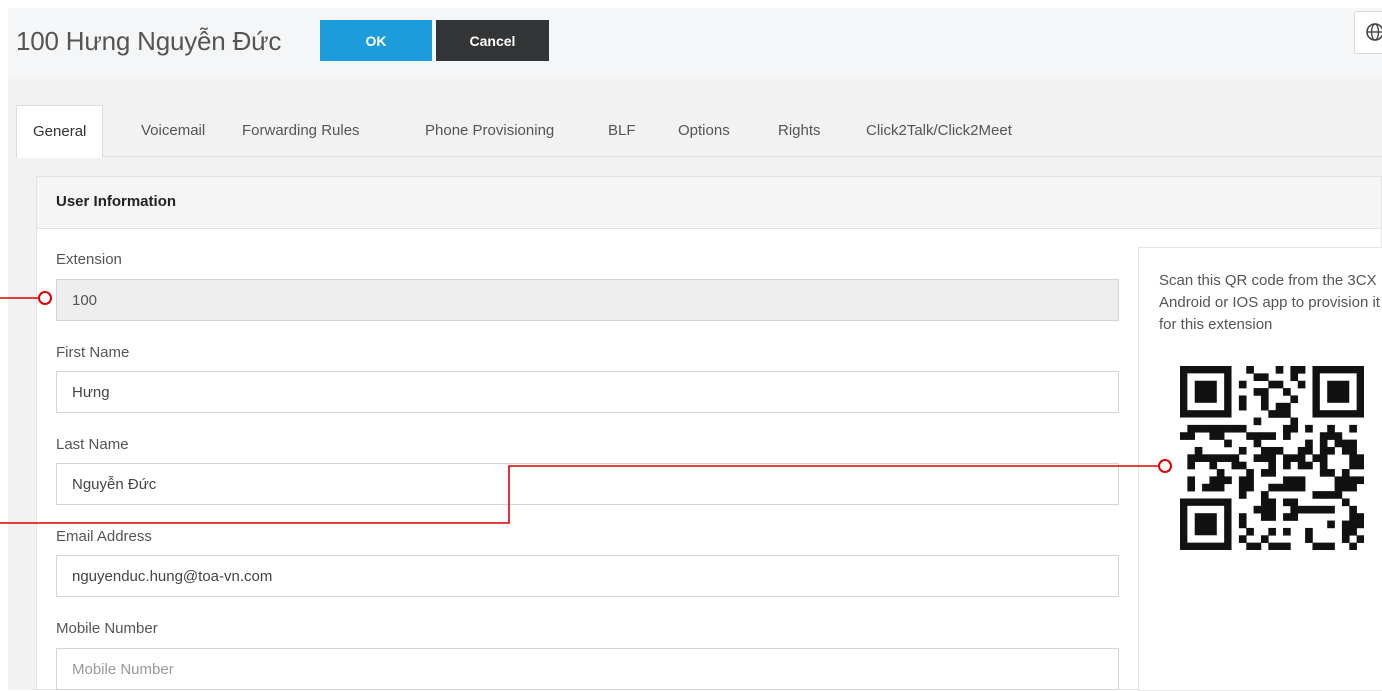 The height and width of the screenshot is (691, 1382). Describe the element at coordinates (587, 669) in the screenshot. I see `mobile-field` at that location.